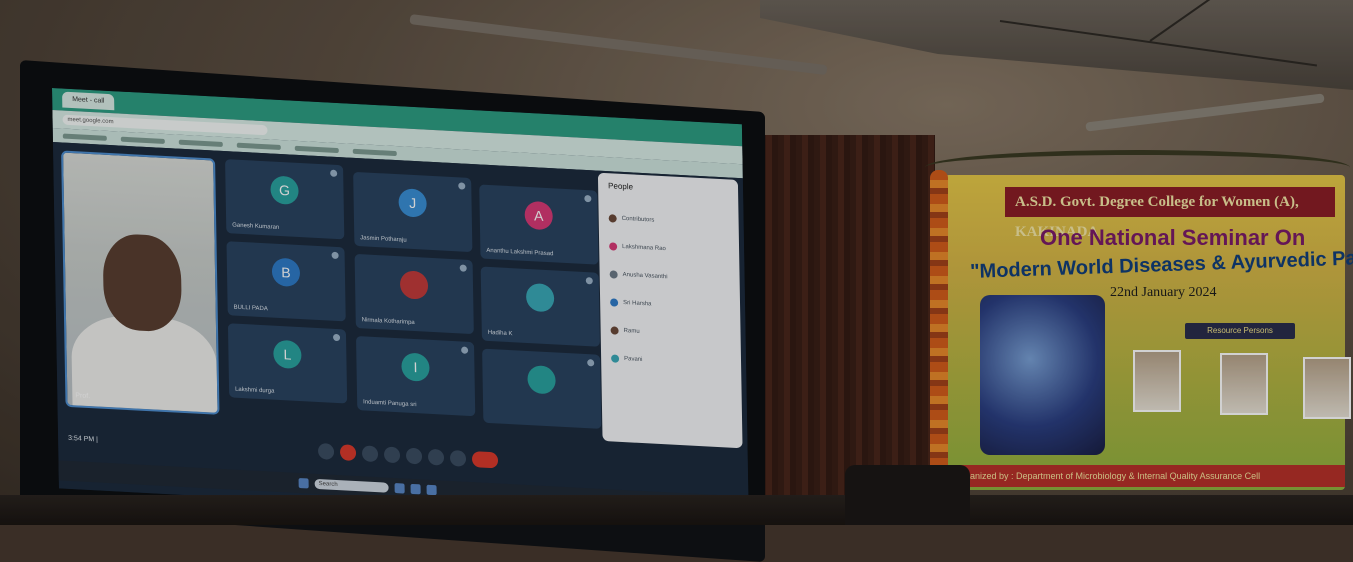 This screenshot has height=562, width=1353. Describe the element at coordinates (668, 249) in the screenshot. I see `people-list-item: Lakshmana Rao` at that location.